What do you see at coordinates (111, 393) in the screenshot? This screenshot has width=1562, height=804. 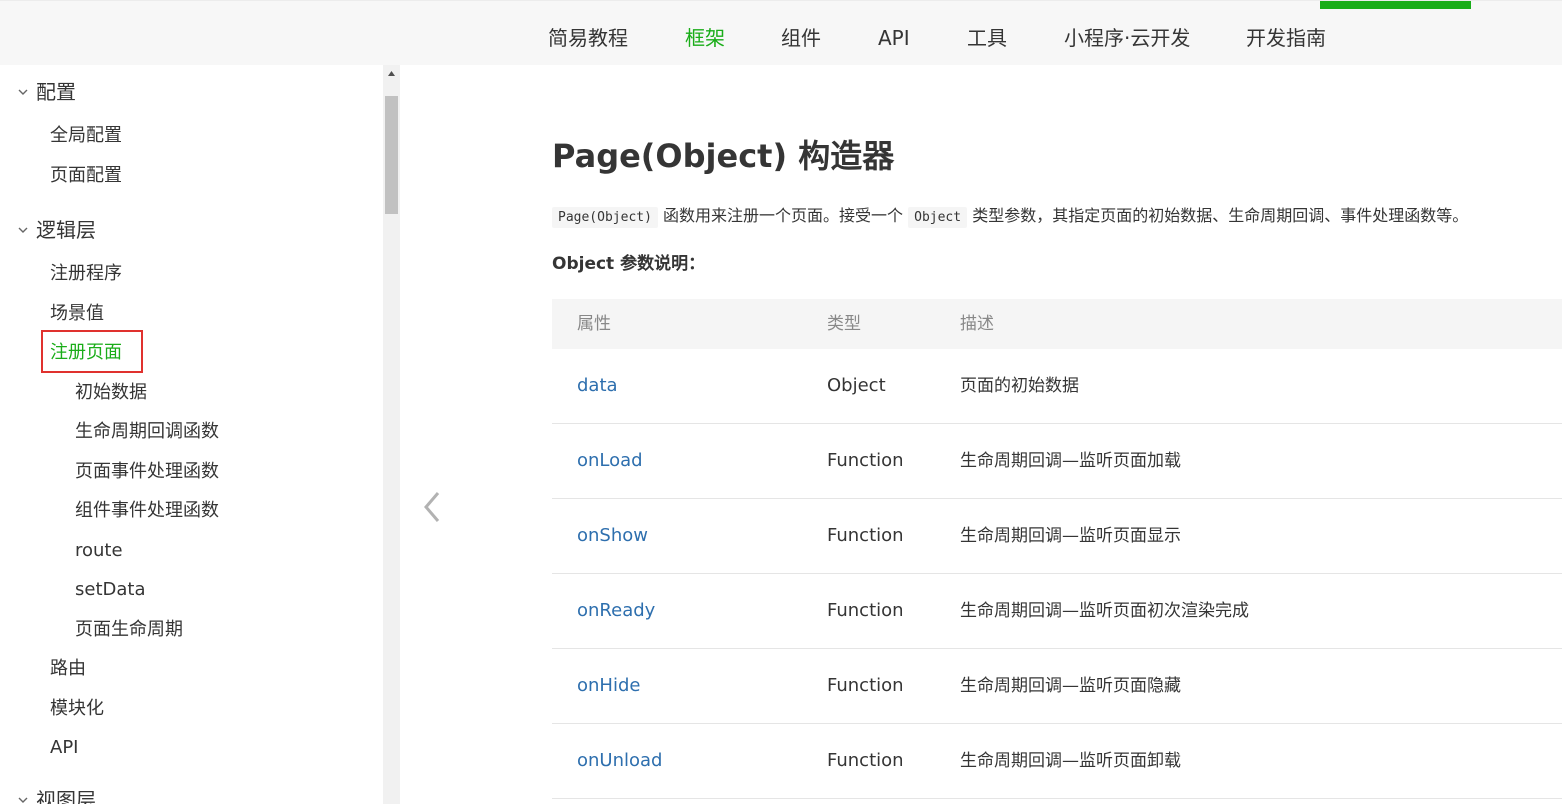 I see `sidebar-item-initial-data: 初始数据` at bounding box center [111, 393].